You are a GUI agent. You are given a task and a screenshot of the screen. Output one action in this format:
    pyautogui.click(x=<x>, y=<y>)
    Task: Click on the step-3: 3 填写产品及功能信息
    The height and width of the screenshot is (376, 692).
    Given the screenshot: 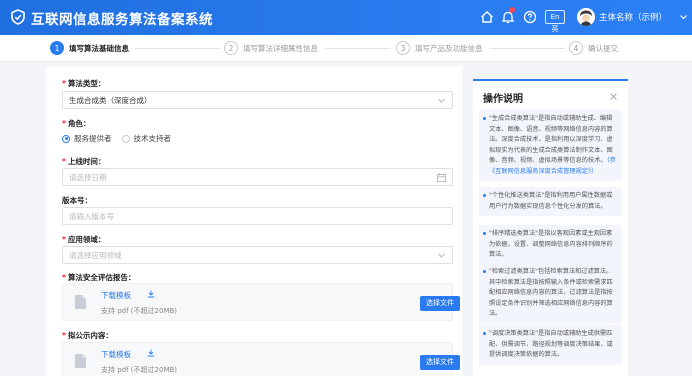 What is the action you would take?
    pyautogui.click(x=439, y=48)
    